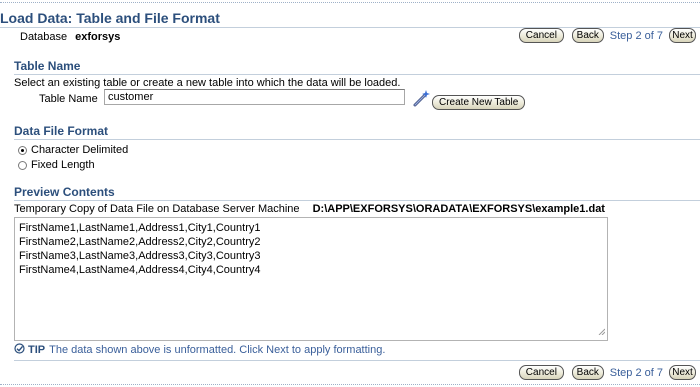  Describe the element at coordinates (422, 99) in the screenshot. I see `magic-wand-icon` at that location.